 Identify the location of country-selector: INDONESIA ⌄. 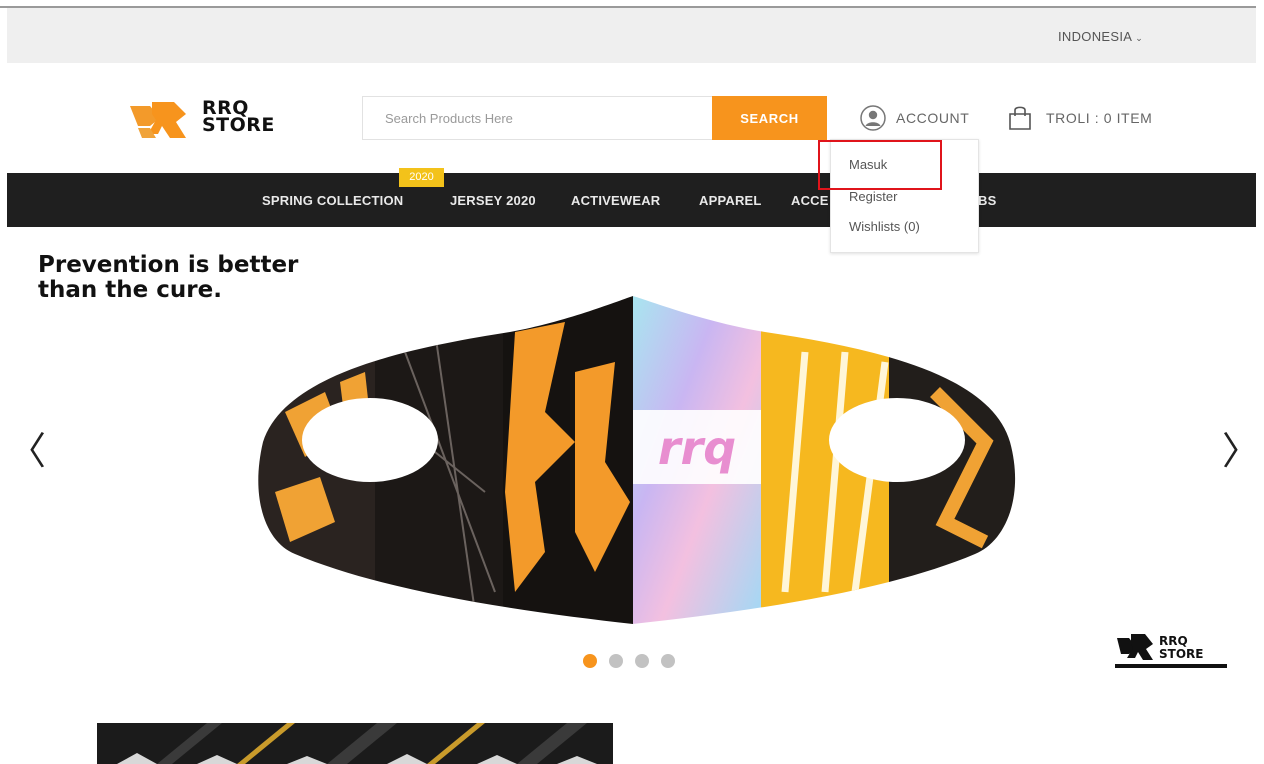
(1100, 36).